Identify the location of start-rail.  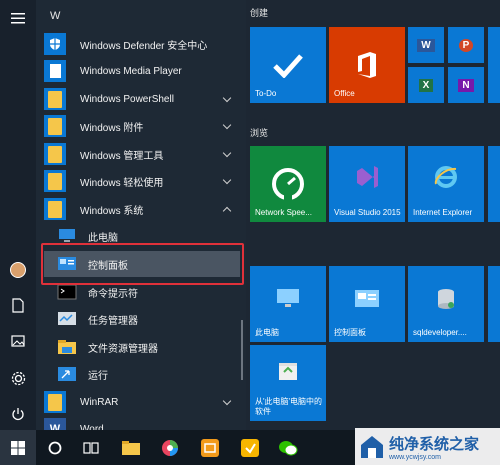
(18, 215).